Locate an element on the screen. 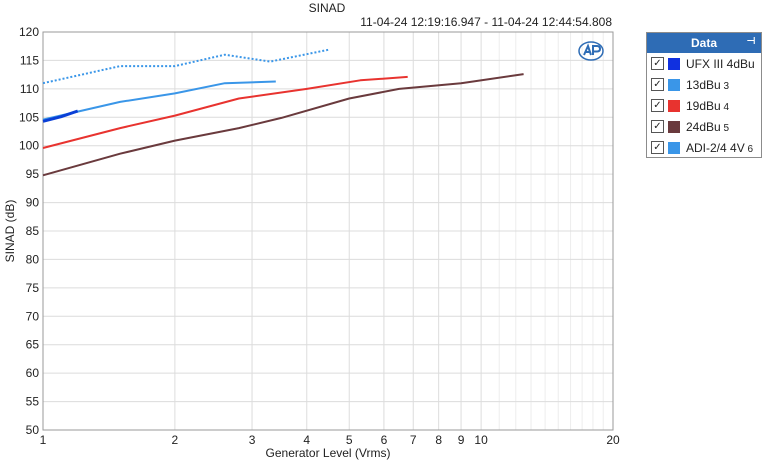 The image size is (768, 464). legend-title: Data is located at coordinates (703, 43).